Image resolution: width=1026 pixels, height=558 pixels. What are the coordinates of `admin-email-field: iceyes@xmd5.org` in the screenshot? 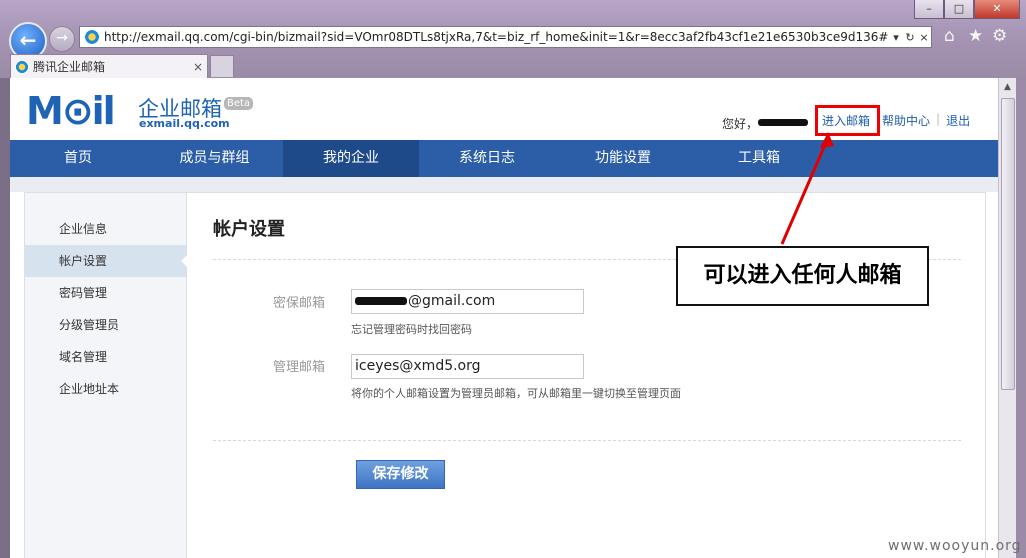 It's located at (467, 366).